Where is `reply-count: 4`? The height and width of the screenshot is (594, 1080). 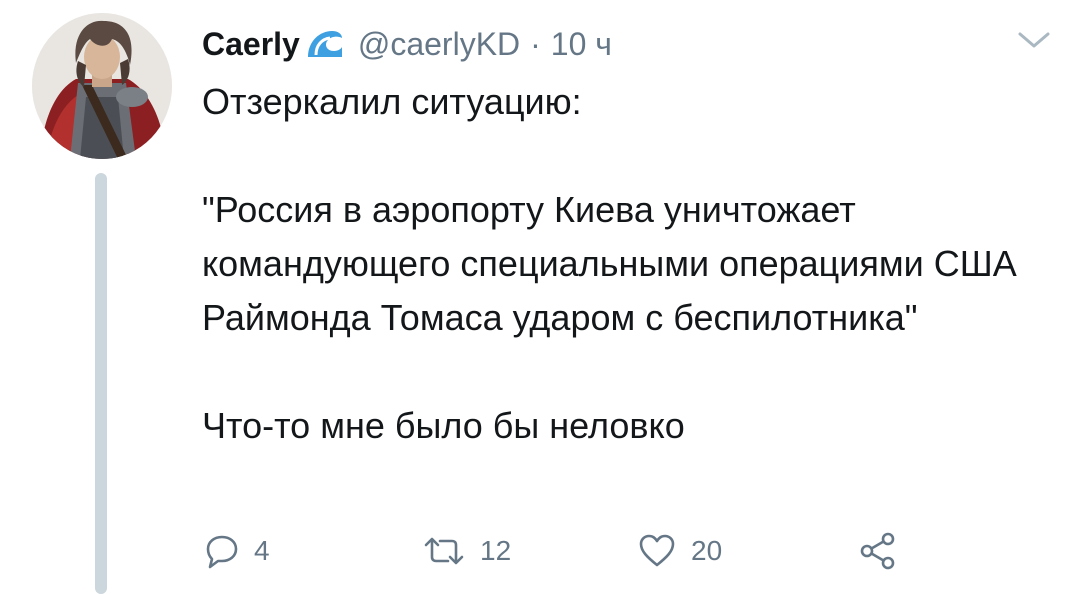 reply-count: 4 is located at coordinates (262, 550).